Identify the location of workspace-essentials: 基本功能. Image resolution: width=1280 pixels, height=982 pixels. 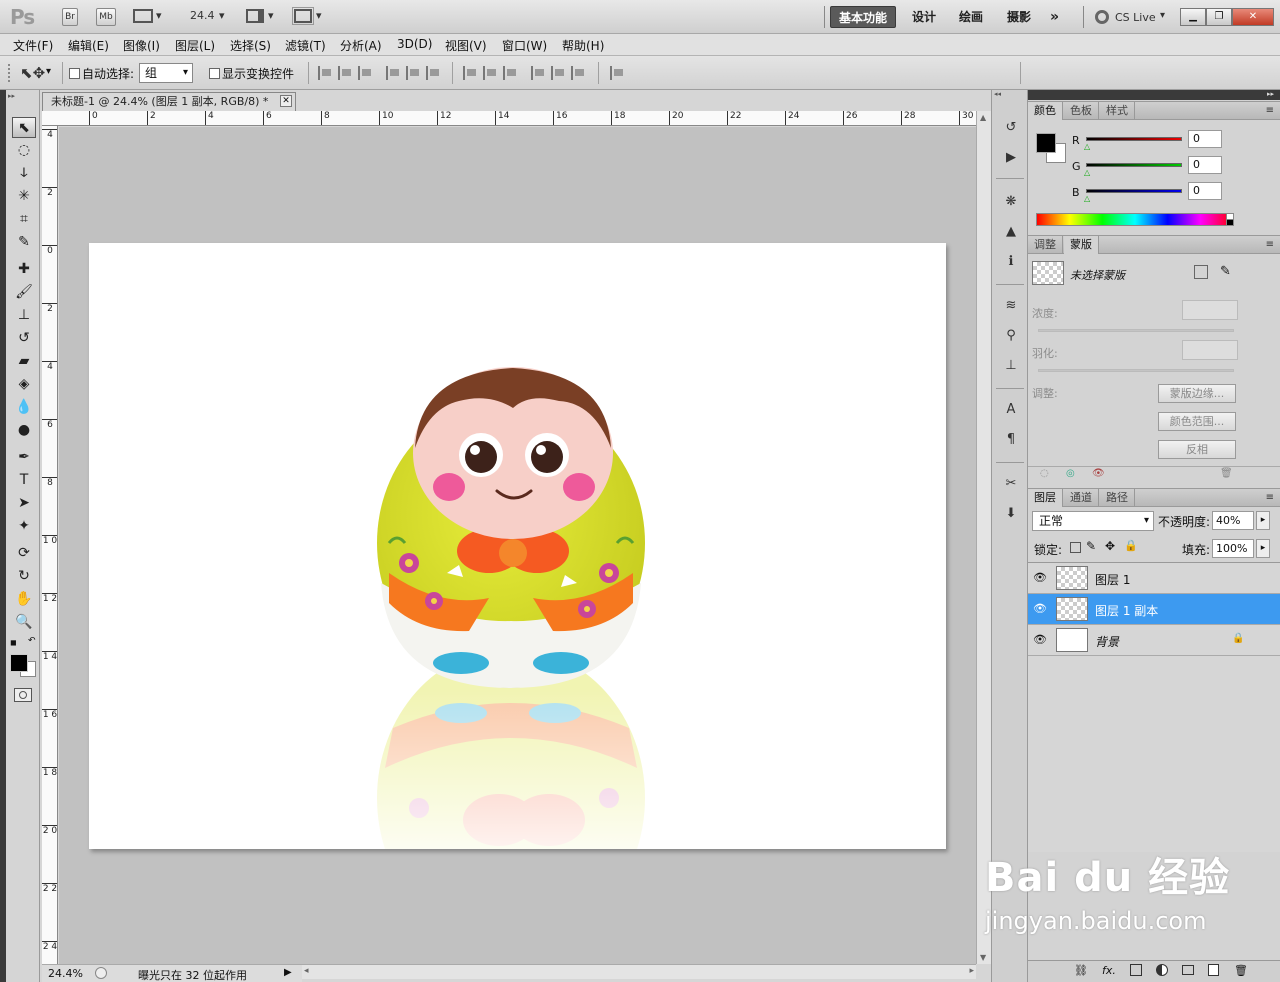
(863, 17).